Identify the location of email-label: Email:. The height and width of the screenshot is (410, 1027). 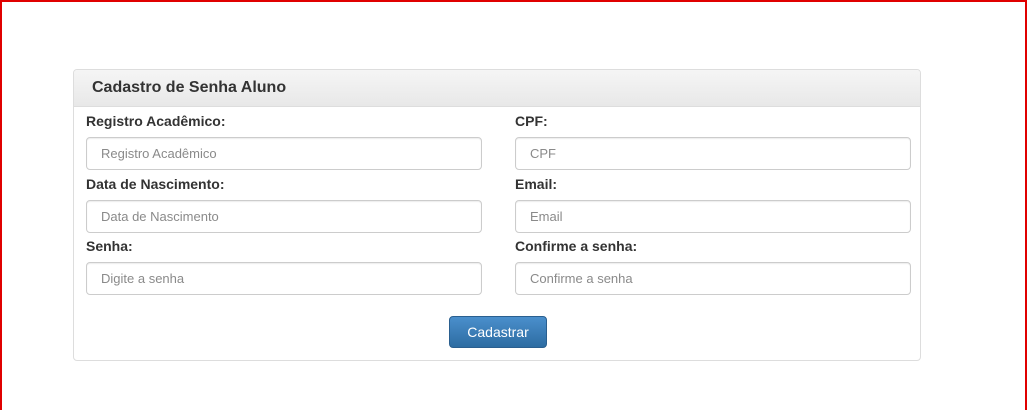
(536, 184).